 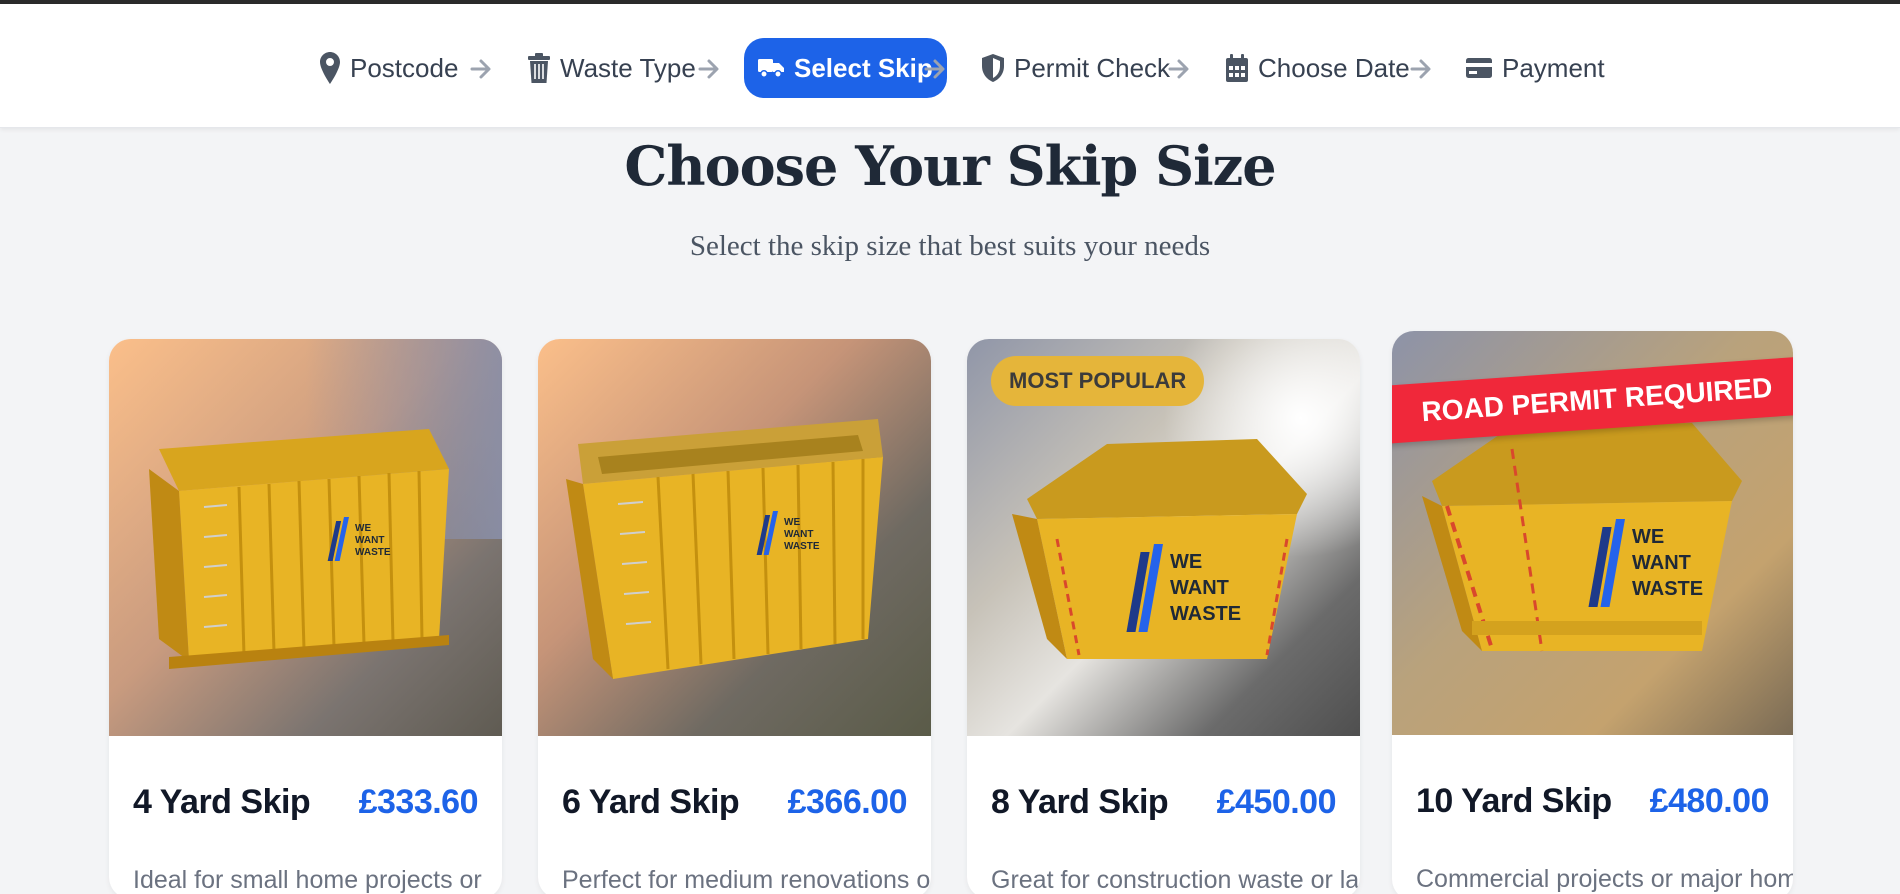 What do you see at coordinates (1604, 879) in the screenshot?
I see `skip-description: Commercial projects or major home` at bounding box center [1604, 879].